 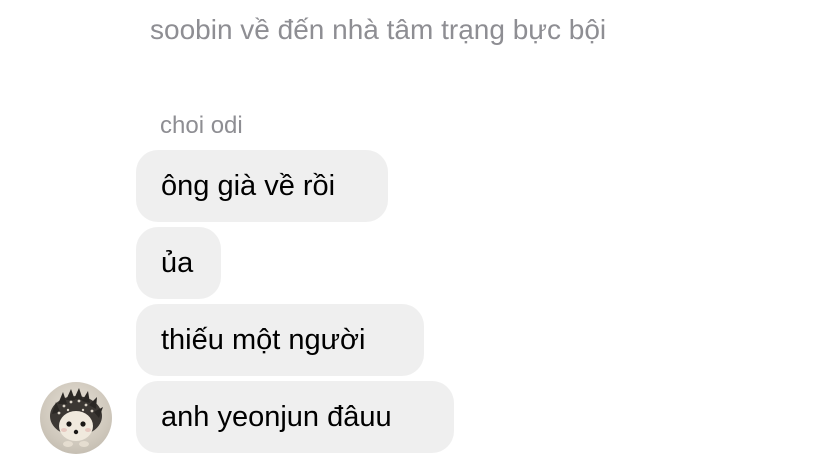 I want to click on message-text: thiếu một người, so click(x=263, y=339).